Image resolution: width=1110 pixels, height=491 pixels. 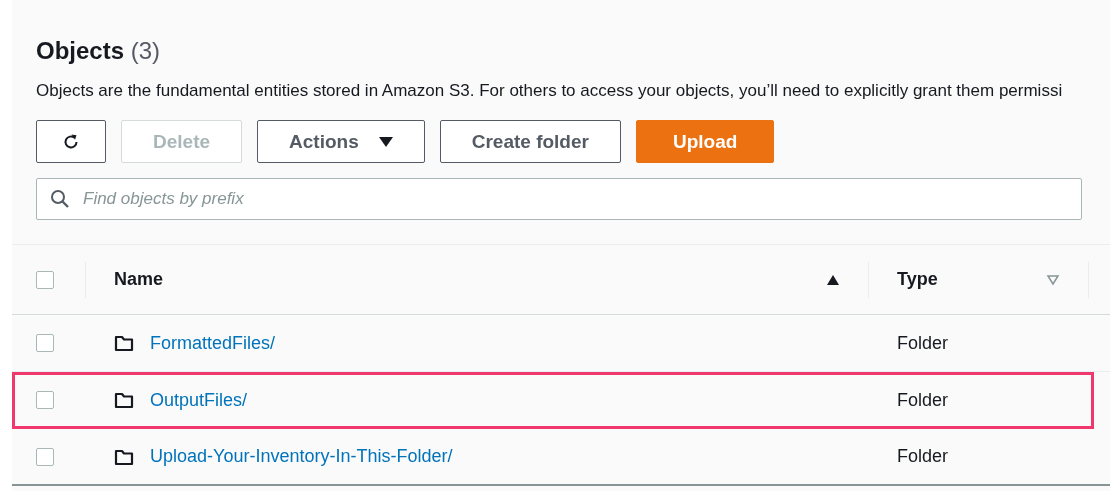 What do you see at coordinates (530, 141) in the screenshot?
I see `toolbar-button: Create folder` at bounding box center [530, 141].